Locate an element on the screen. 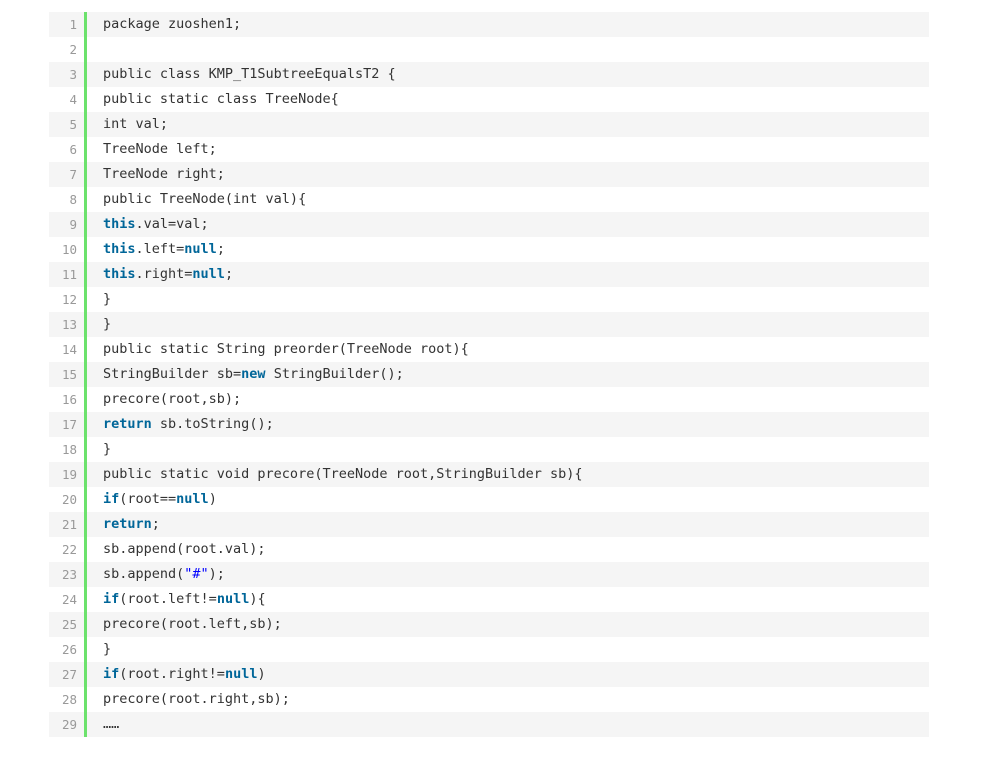 The image size is (983, 757). line-content: sb.append("#"); is located at coordinates (508, 574).